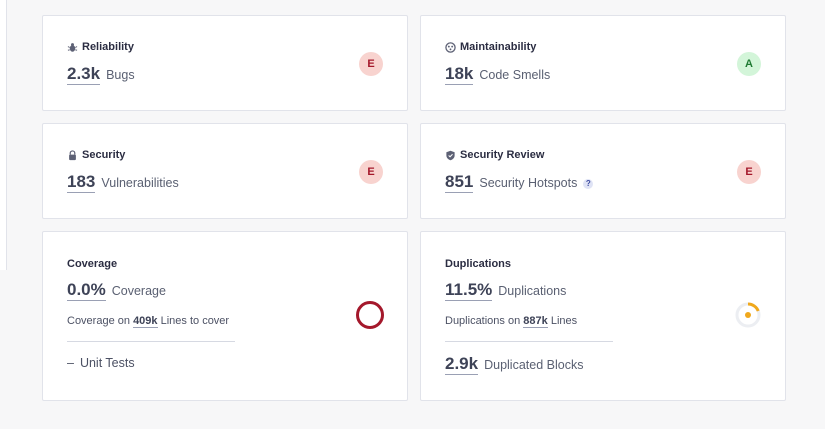 This screenshot has width=825, height=429. What do you see at coordinates (502, 155) in the screenshot?
I see `security-review-title-label: Security Review` at bounding box center [502, 155].